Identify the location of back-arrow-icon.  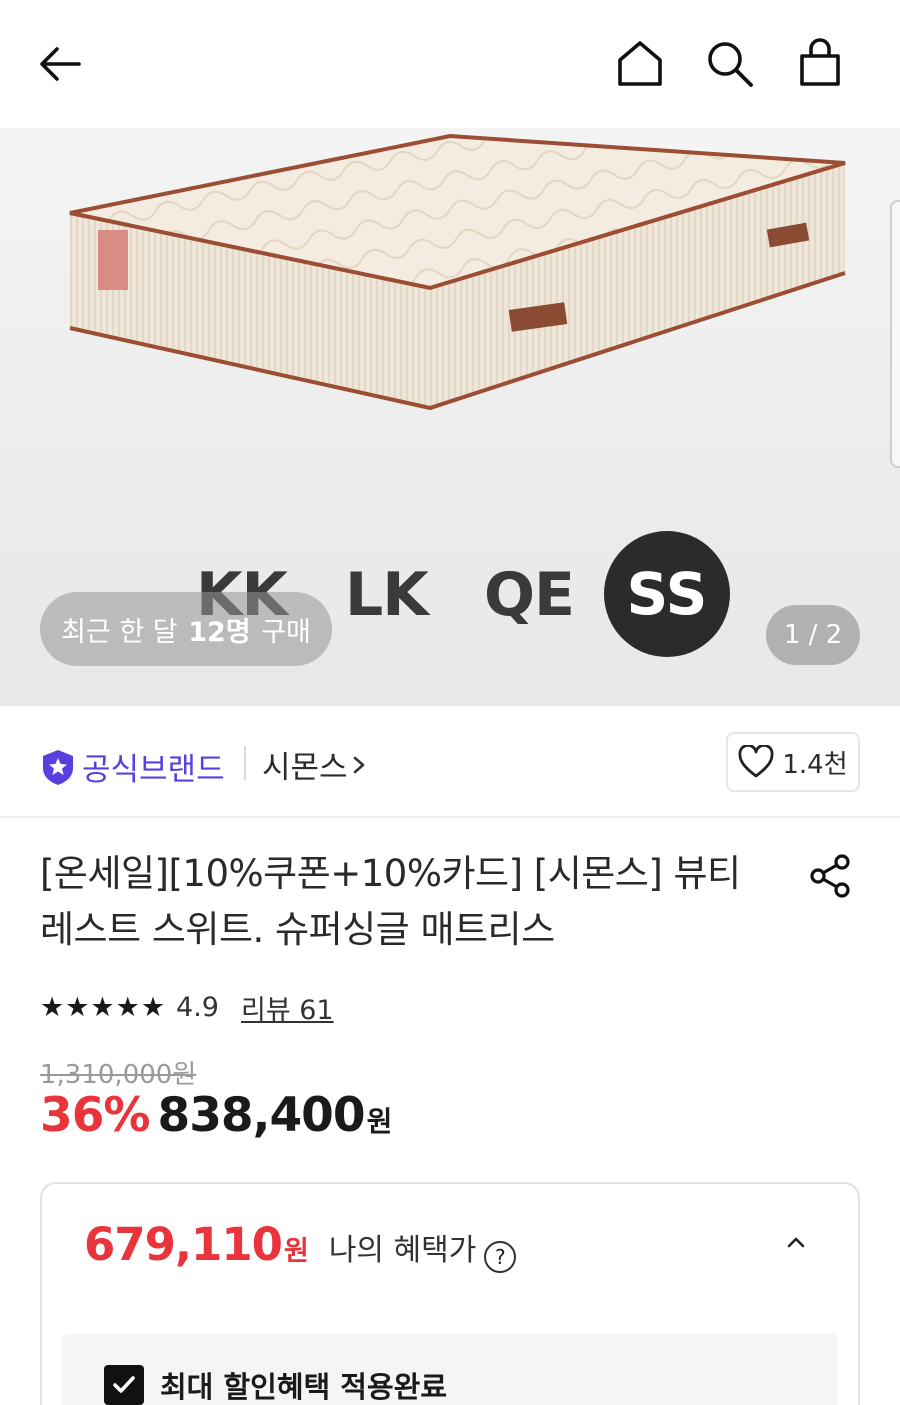
(60, 64).